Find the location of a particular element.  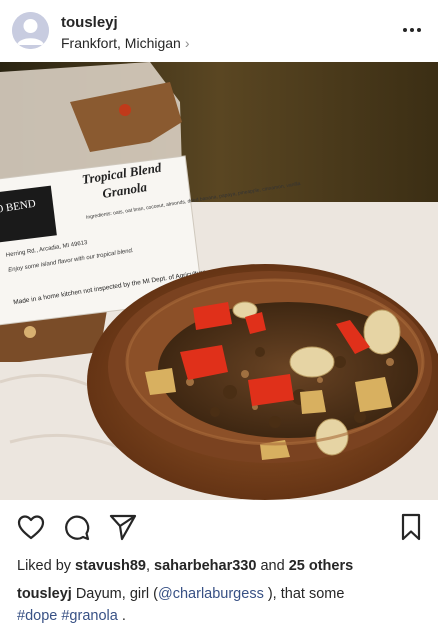

likes-and: and is located at coordinates (272, 566).